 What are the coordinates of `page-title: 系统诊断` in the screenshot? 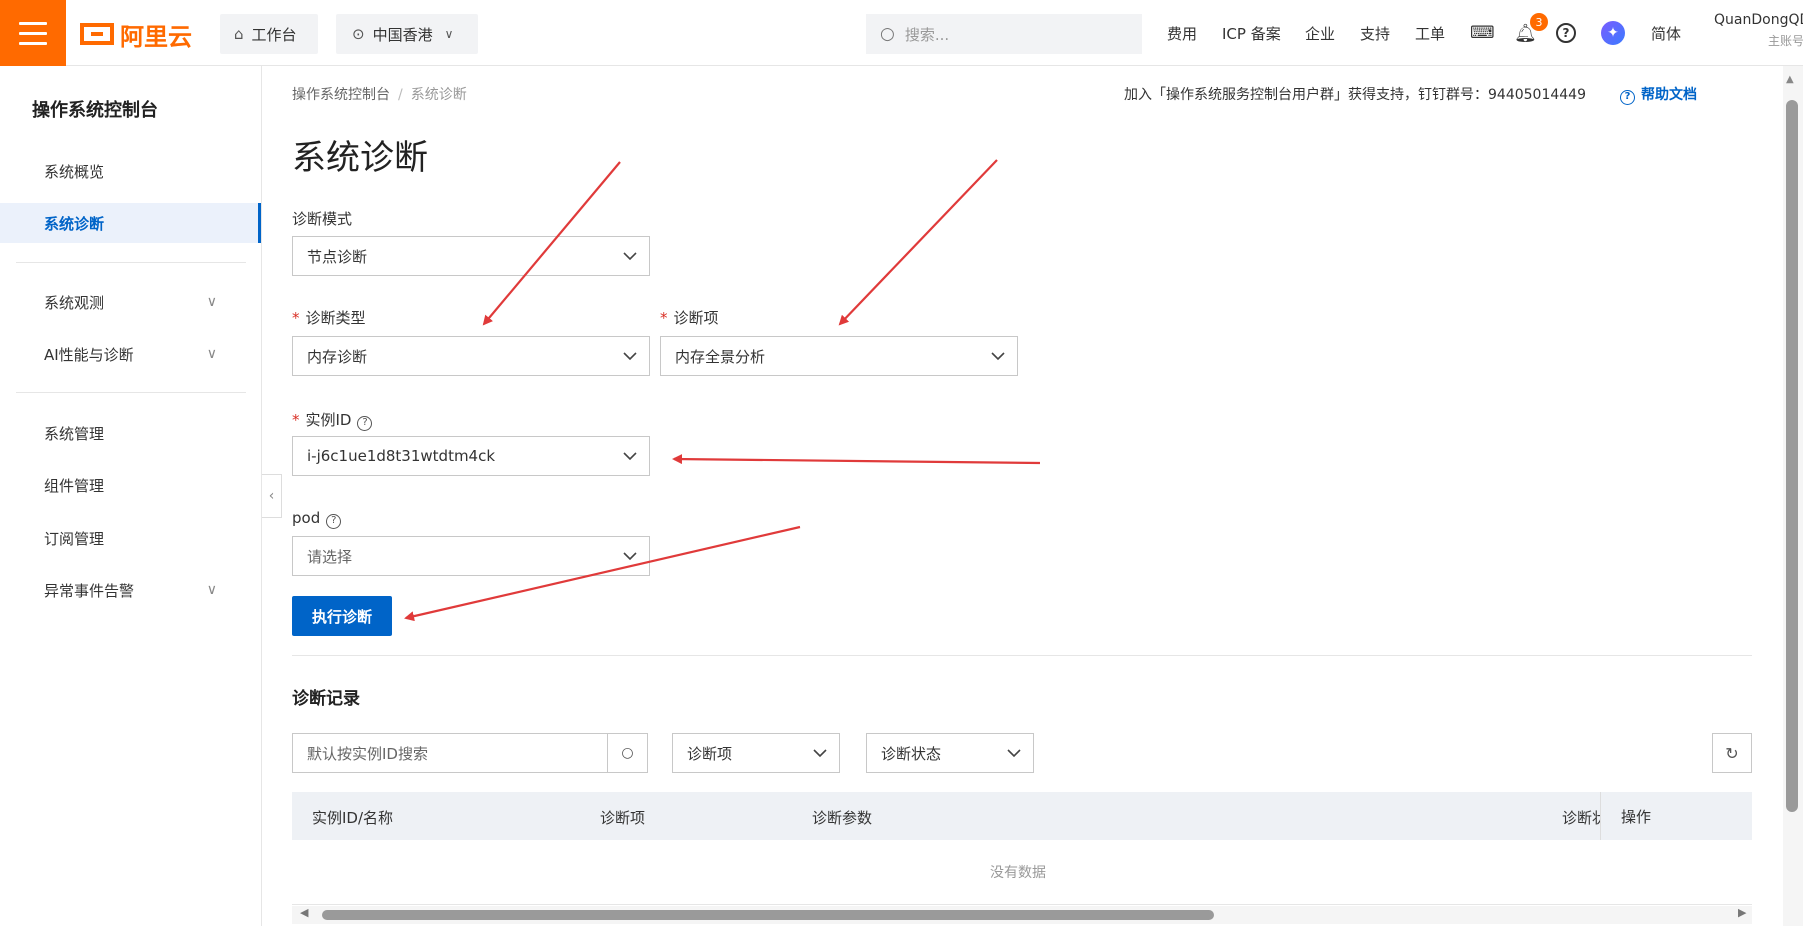 It's located at (360, 158).